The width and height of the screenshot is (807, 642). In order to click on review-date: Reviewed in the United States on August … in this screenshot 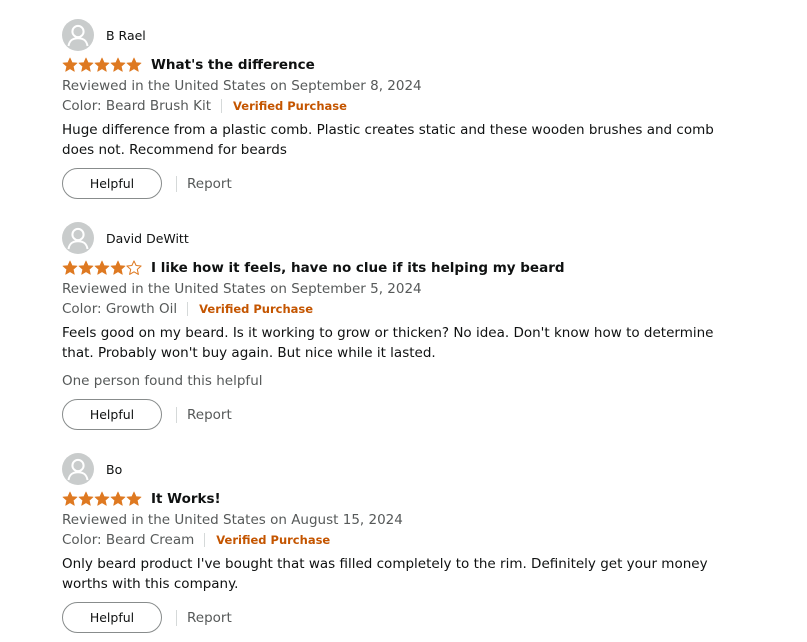, I will do `click(232, 520)`.